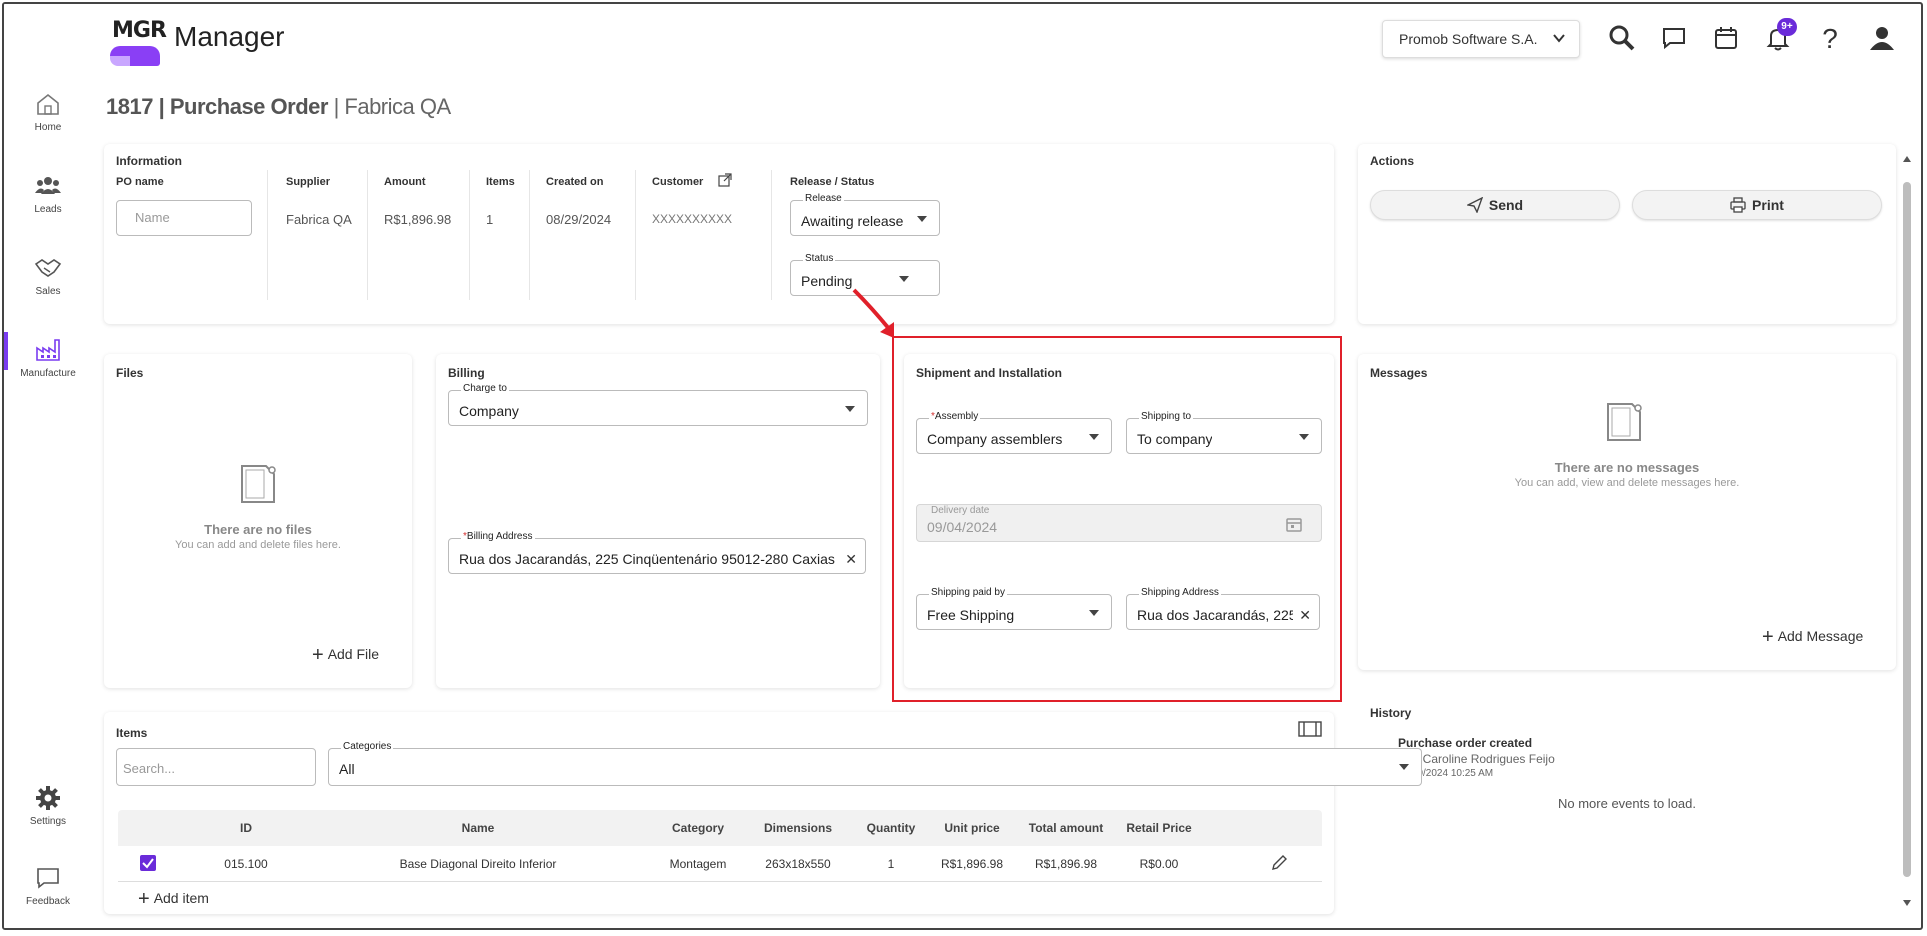  I want to click on categories-label: Categories, so click(367, 746).